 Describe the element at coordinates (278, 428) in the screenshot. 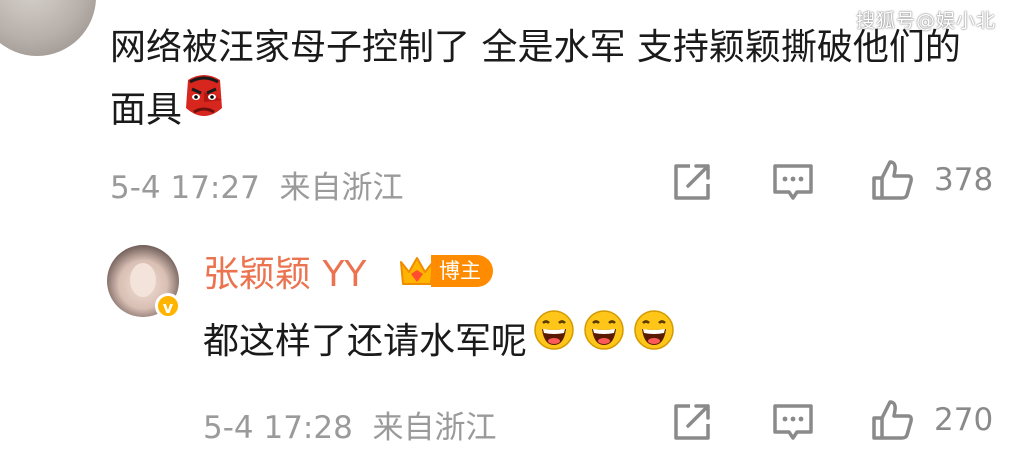

I see `comment-time: 5-4 17:28` at that location.